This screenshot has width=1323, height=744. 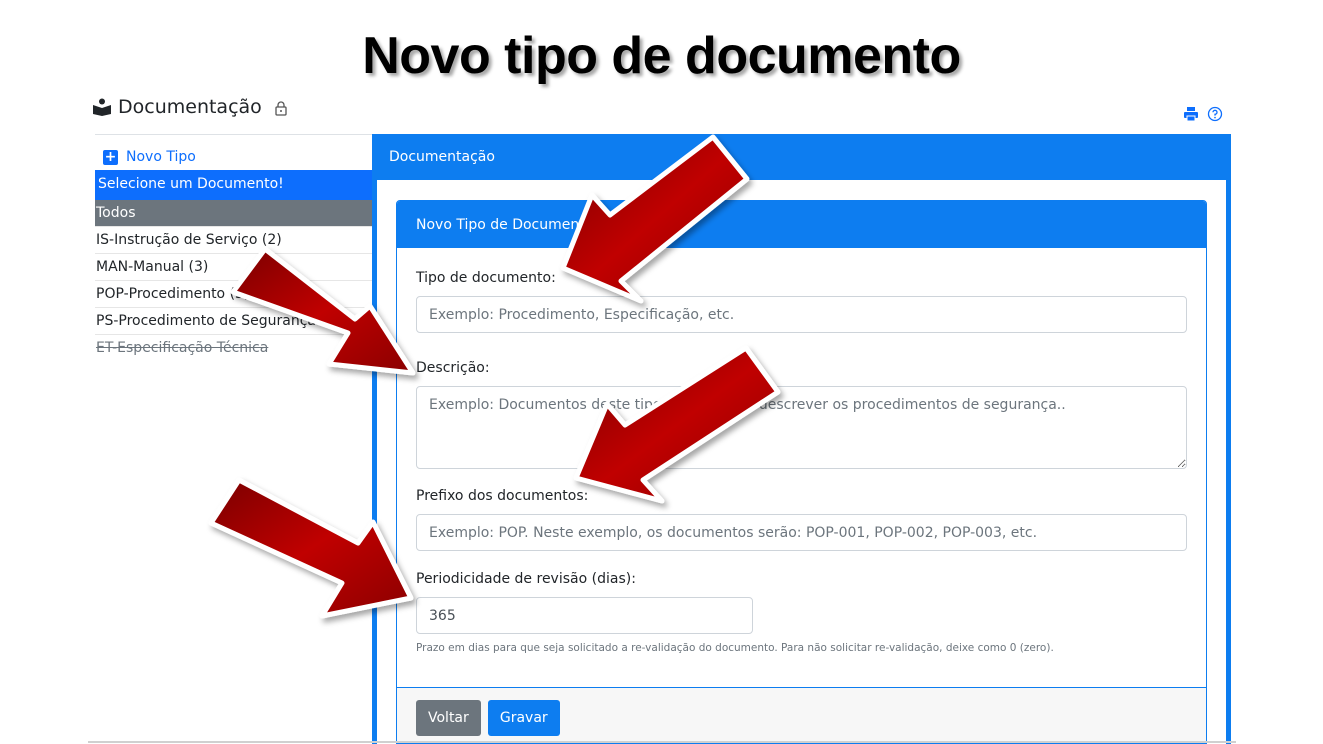 I want to click on app-header: Documentação, so click(x=190, y=107).